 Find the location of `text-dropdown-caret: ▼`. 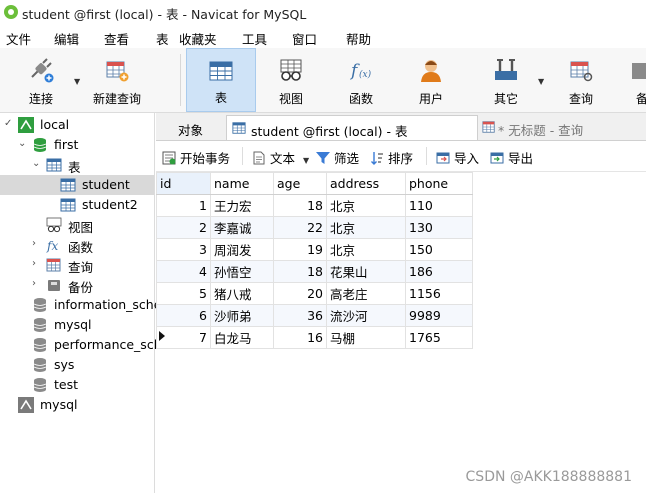

text-dropdown-caret: ▼ is located at coordinates (306, 160).